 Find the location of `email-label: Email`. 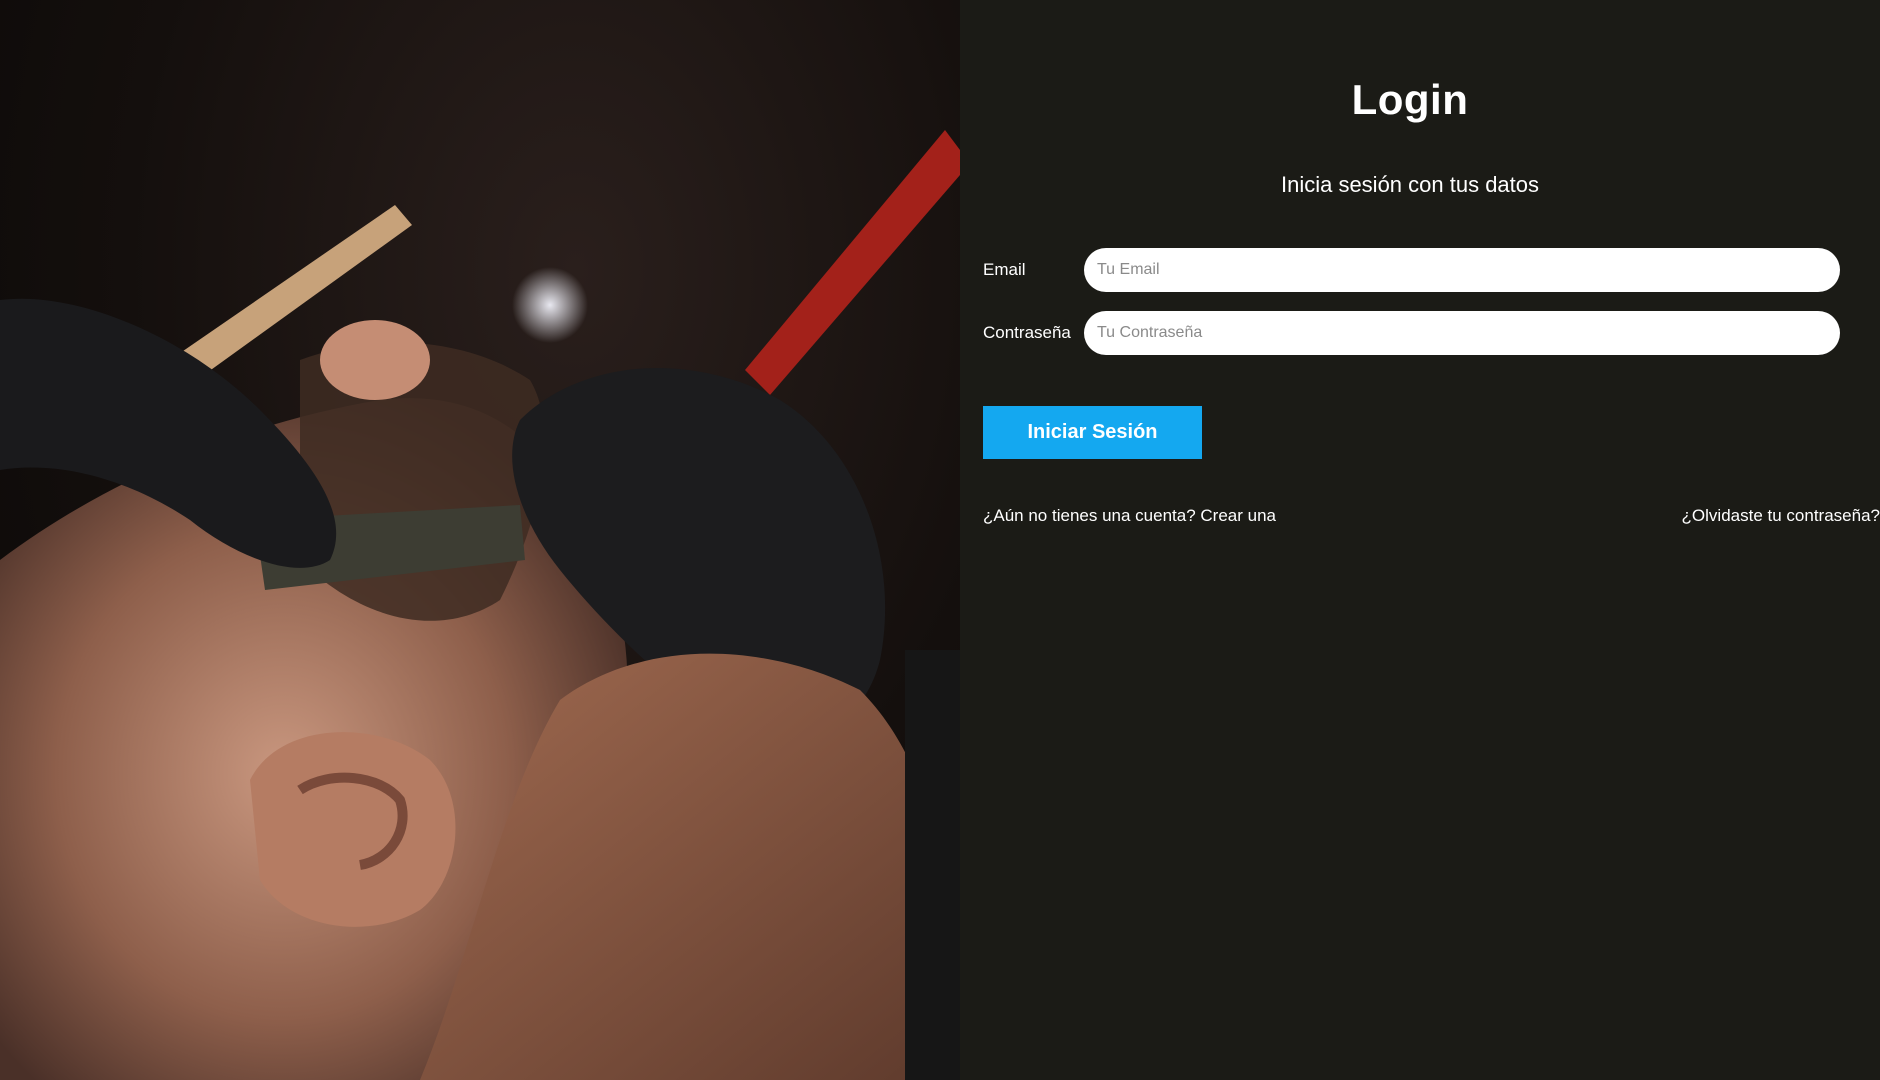

email-label: Email is located at coordinates (1004, 269).